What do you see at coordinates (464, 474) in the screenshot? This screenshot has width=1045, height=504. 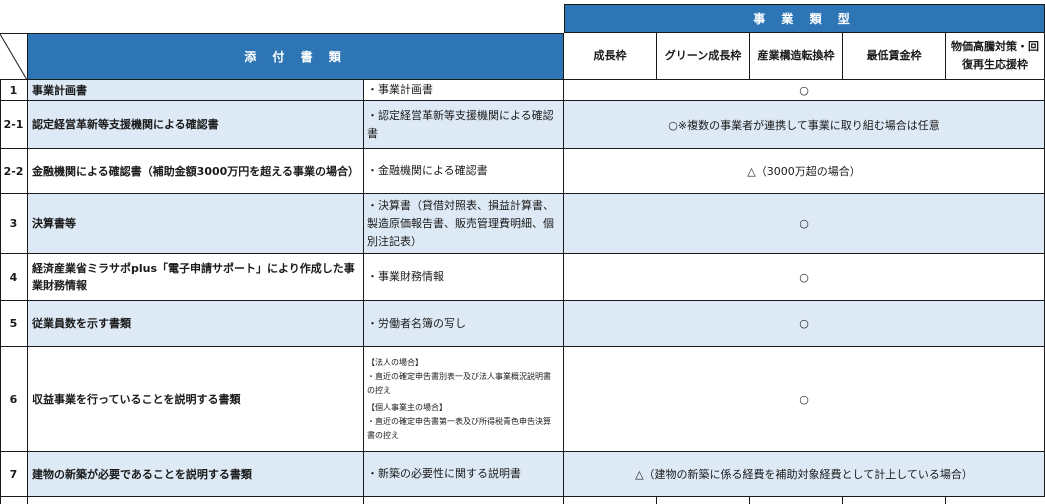 I see `document-detail: ・新築の必要性に関する説明書` at bounding box center [464, 474].